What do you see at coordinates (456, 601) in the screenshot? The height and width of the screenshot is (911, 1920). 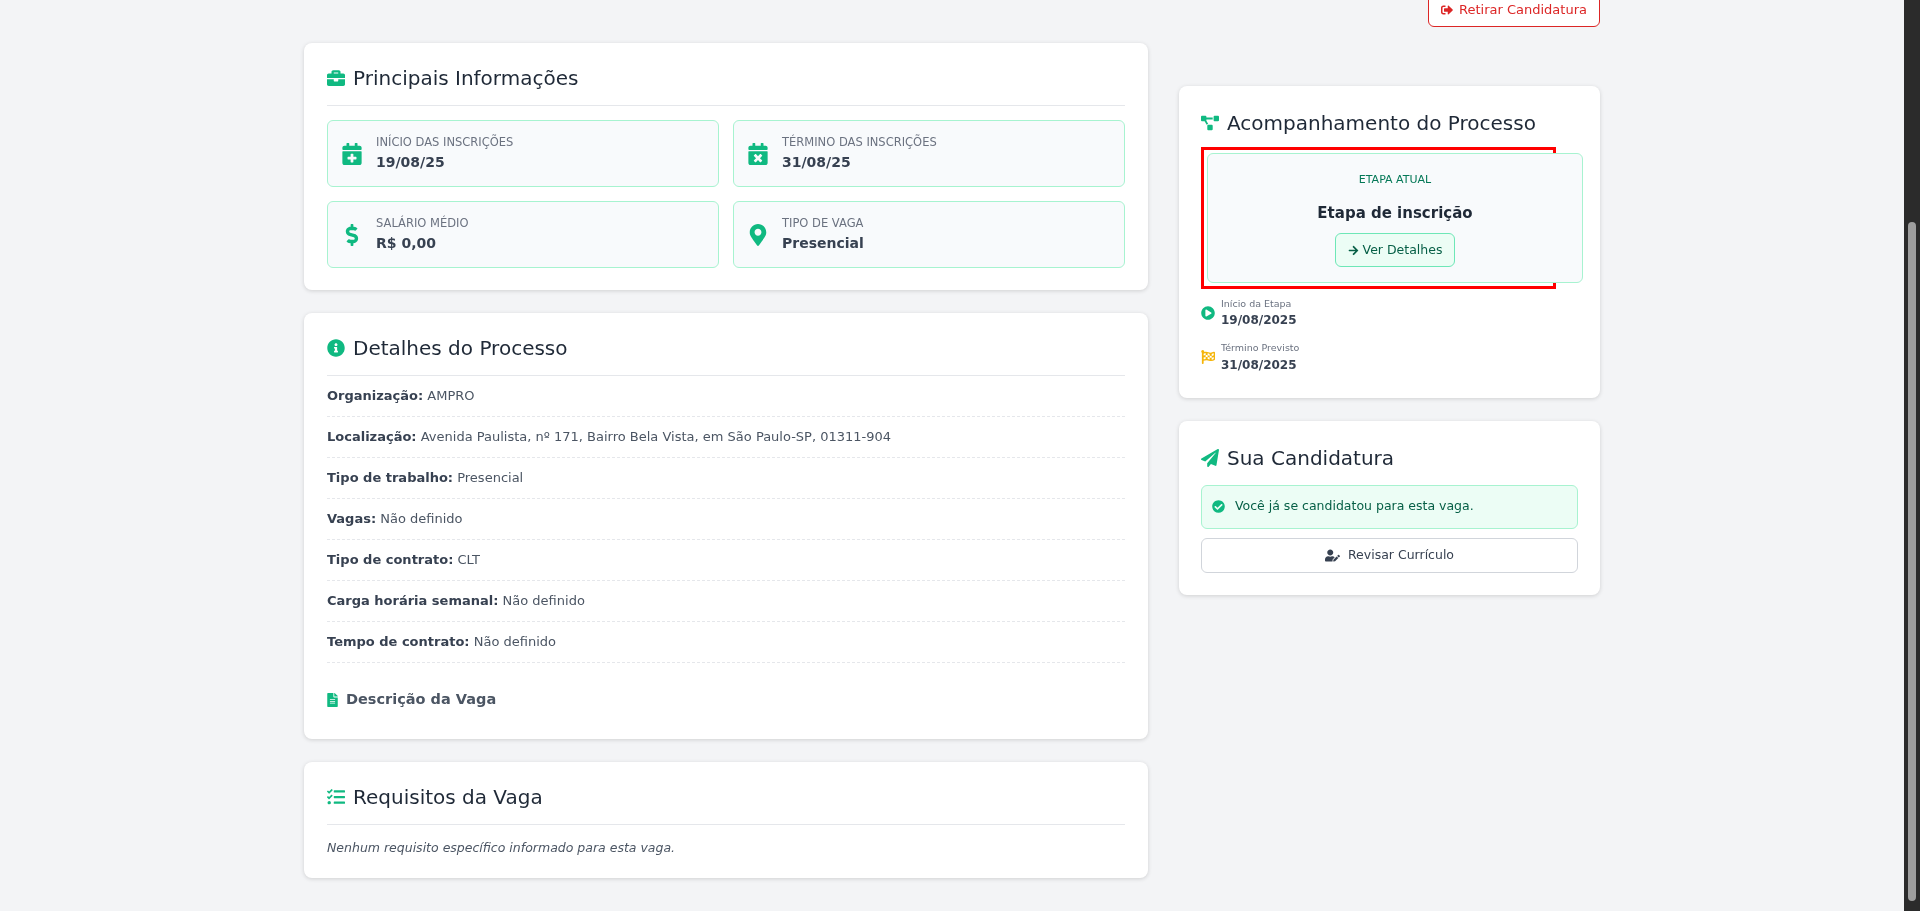 I see `detail-text: Carga horária semanal: Não definido` at bounding box center [456, 601].